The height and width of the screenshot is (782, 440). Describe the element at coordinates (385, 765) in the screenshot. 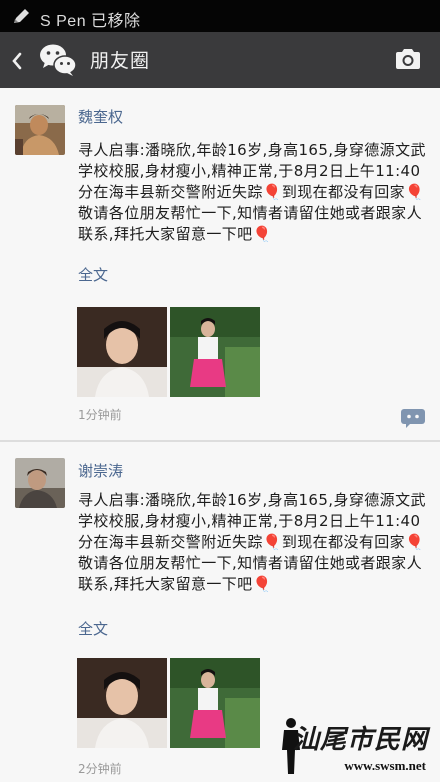

I see `watermark-url: www.swsm.net` at that location.